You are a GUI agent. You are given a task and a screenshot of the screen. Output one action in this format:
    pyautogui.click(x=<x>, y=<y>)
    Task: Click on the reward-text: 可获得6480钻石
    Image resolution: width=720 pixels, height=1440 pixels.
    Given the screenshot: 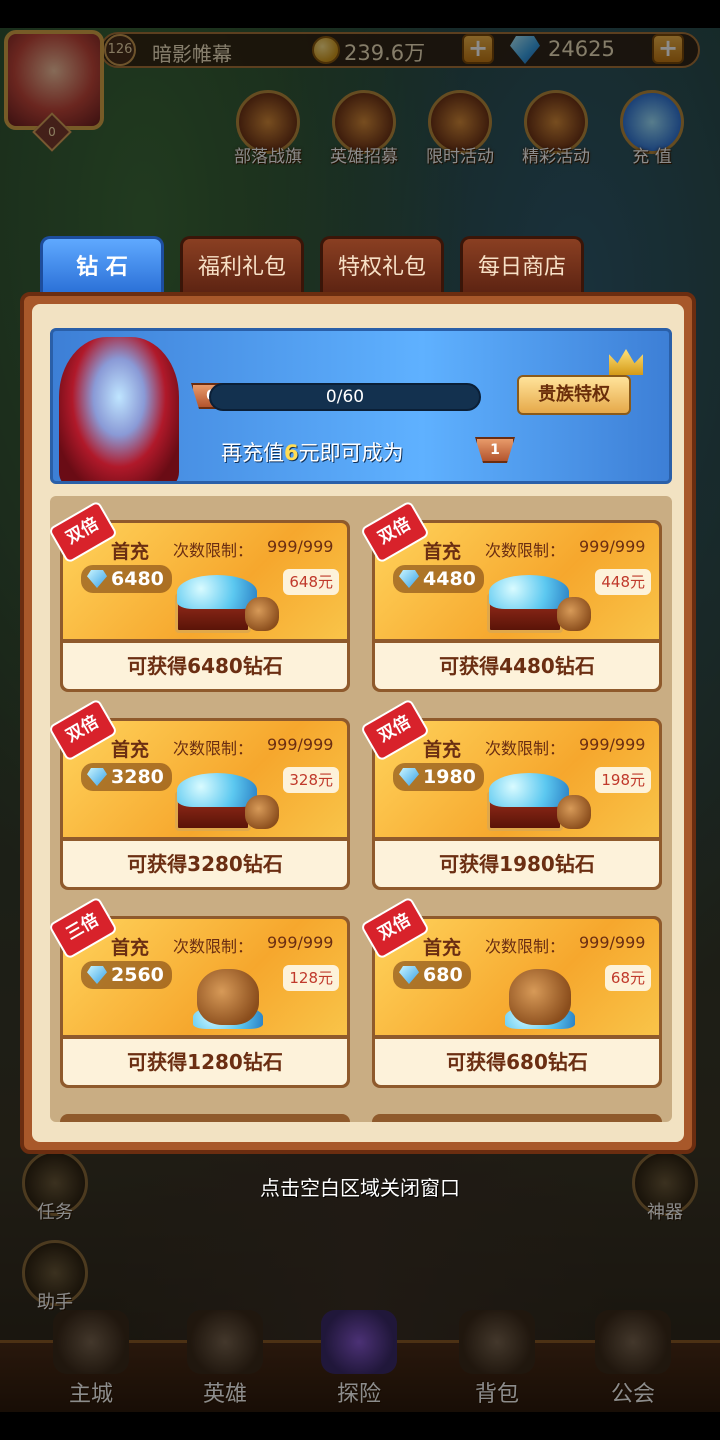 What is the action you would take?
    pyautogui.click(x=205, y=666)
    